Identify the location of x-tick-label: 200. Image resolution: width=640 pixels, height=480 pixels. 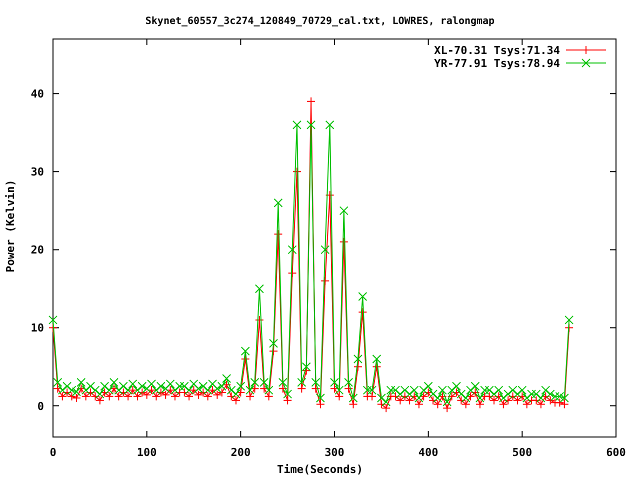
(240, 452).